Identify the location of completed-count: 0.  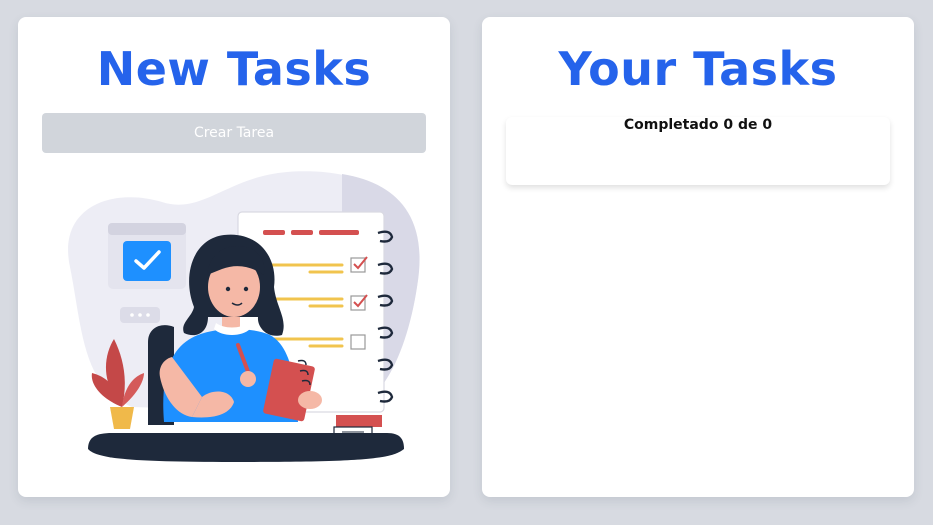
(728, 125).